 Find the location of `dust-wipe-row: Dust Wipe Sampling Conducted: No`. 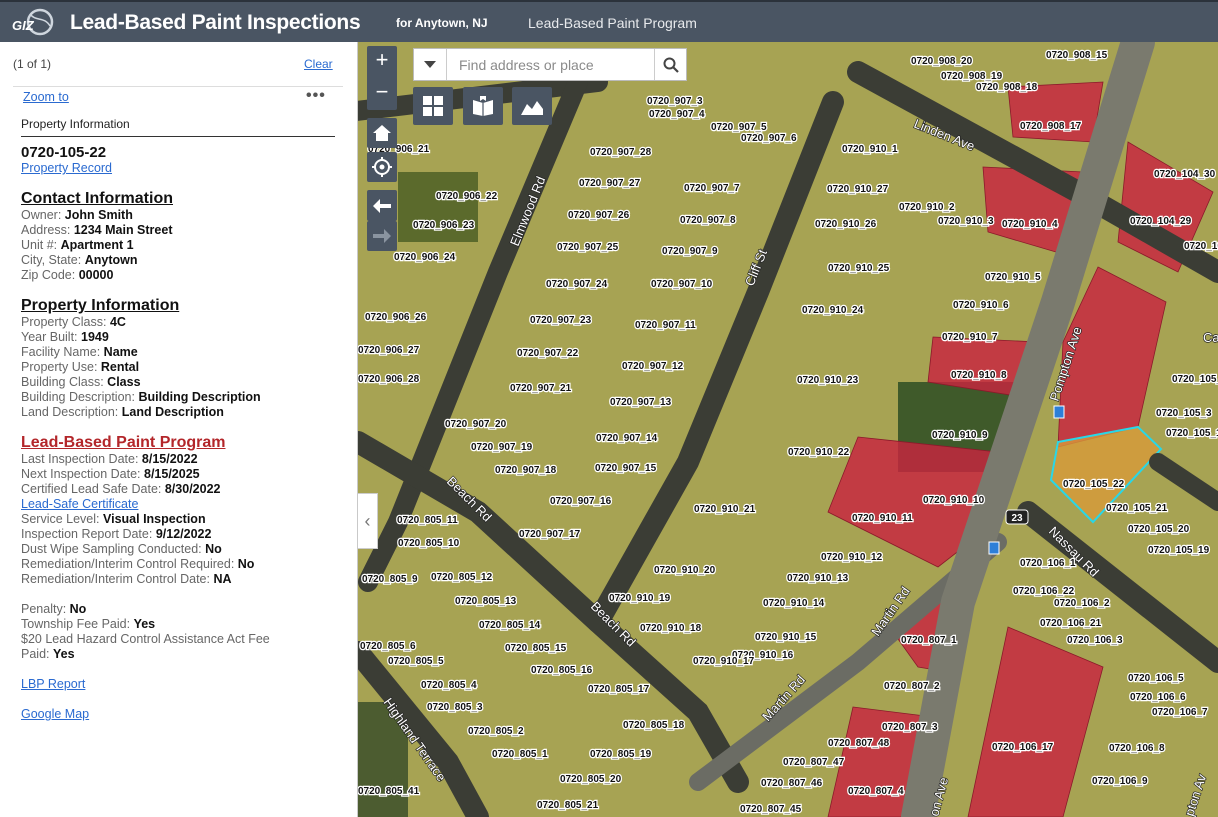

dust-wipe-row: Dust Wipe Sampling Conducted: No is located at coordinates (121, 549).